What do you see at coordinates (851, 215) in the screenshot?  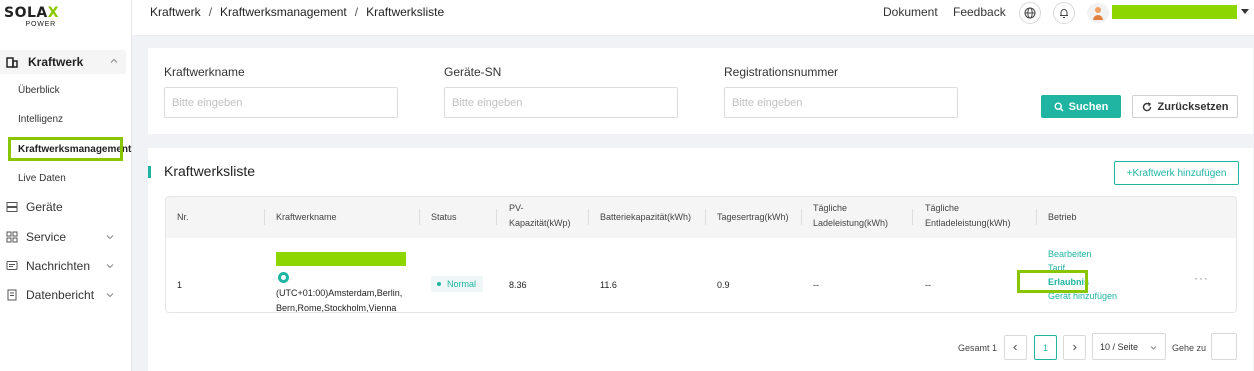 I see `column-header-charge: Tägliche Ladeleistung(kWh)` at bounding box center [851, 215].